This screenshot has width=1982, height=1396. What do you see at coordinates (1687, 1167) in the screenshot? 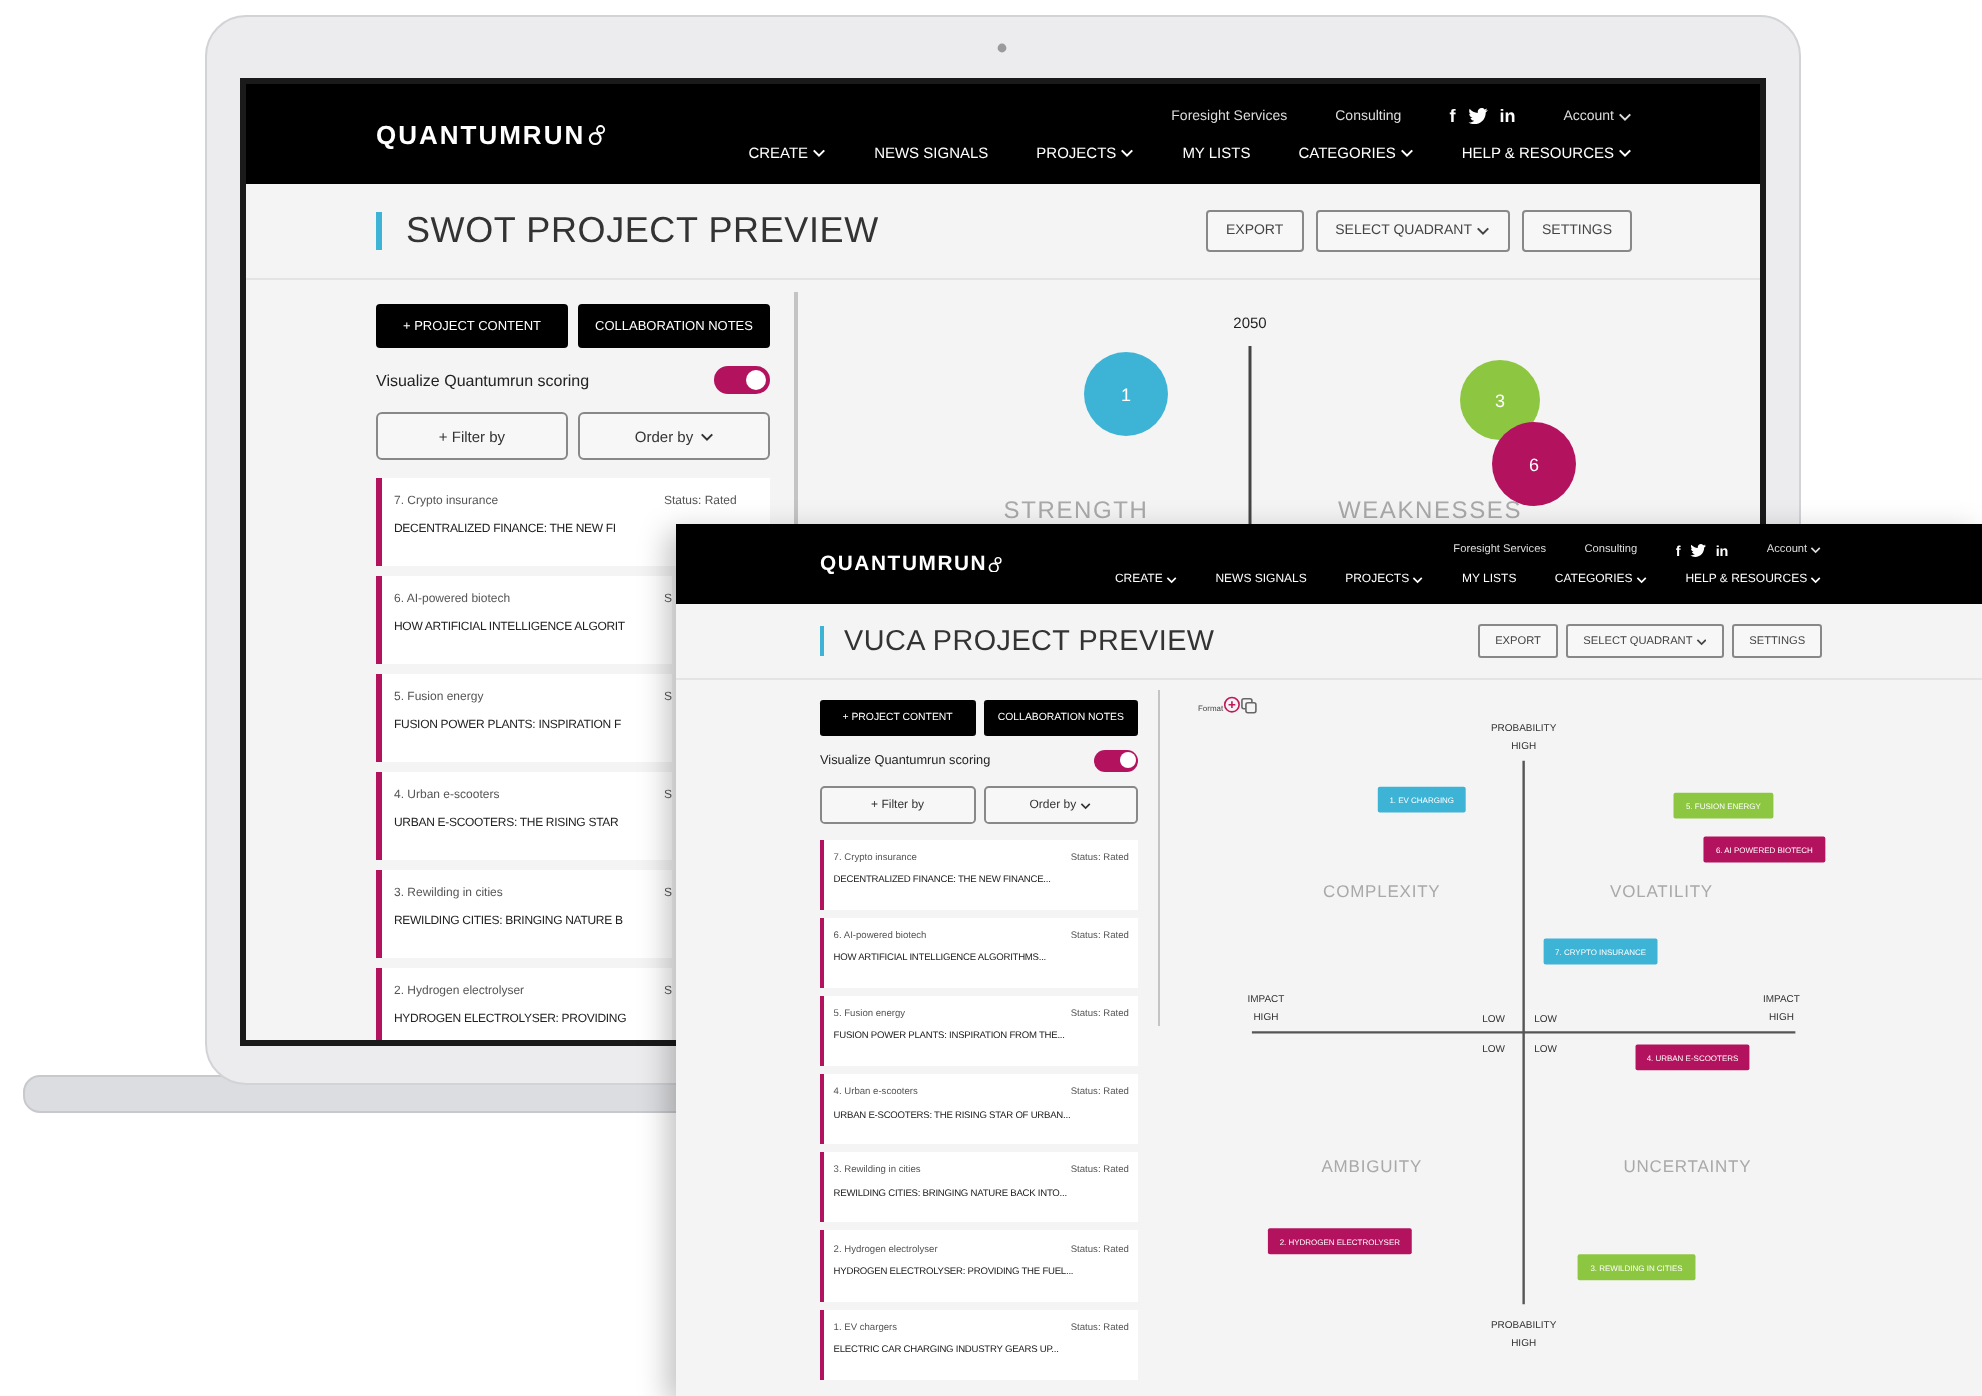
I see `quadrant-label: UNCERTAINTY` at bounding box center [1687, 1167].